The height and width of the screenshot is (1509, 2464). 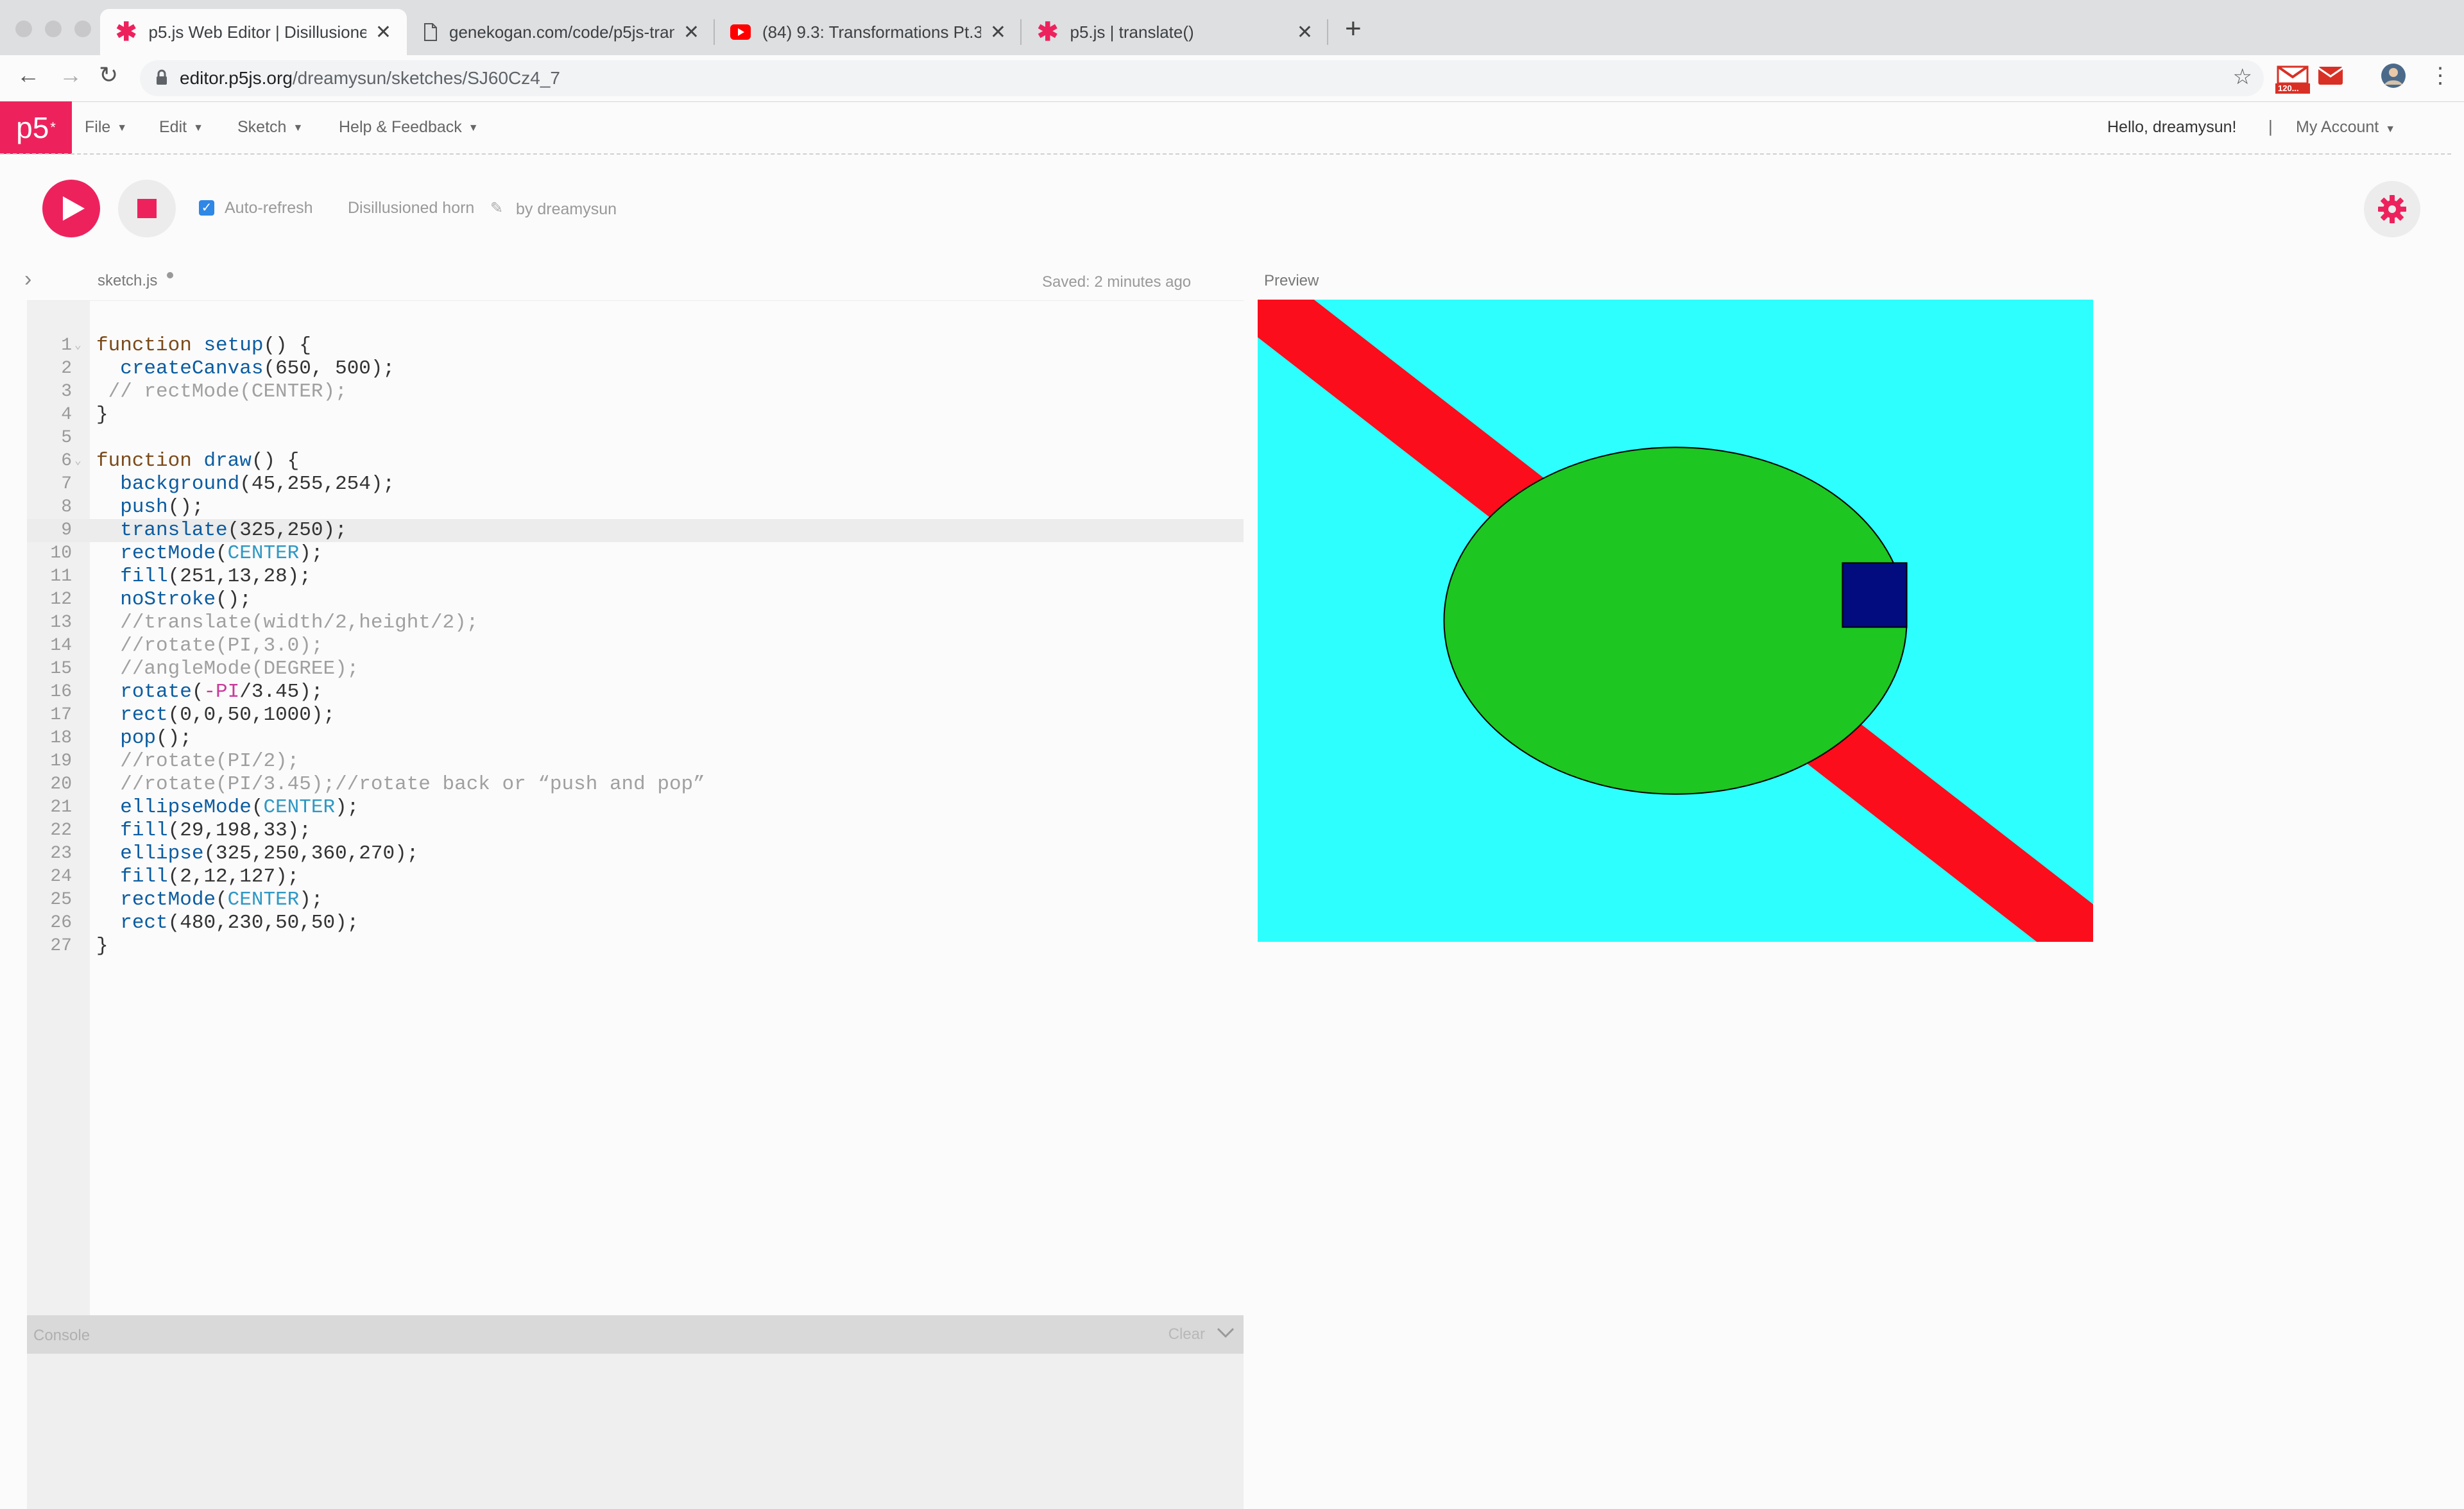 What do you see at coordinates (222, 692) in the screenshot?
I see `line-code: rotate(-PI/3.45);` at bounding box center [222, 692].